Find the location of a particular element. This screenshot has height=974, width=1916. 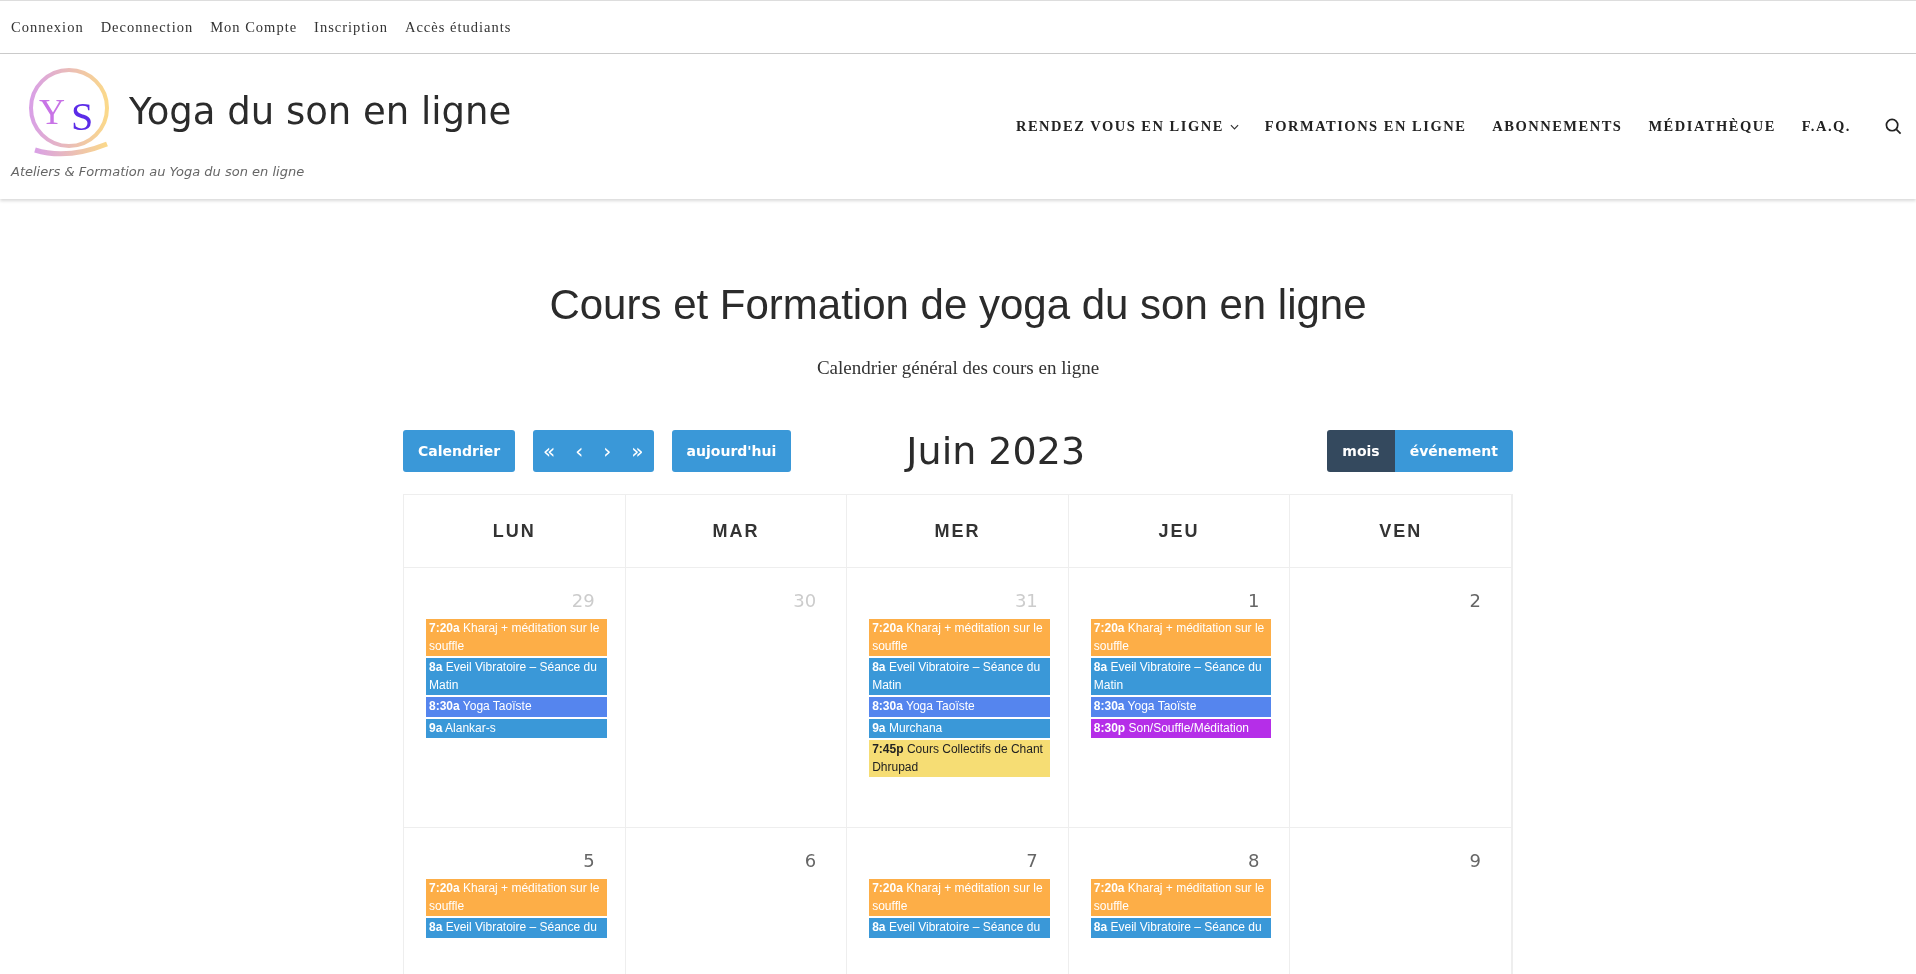

site-title: Yoga du son en ligne is located at coordinates (320, 111).